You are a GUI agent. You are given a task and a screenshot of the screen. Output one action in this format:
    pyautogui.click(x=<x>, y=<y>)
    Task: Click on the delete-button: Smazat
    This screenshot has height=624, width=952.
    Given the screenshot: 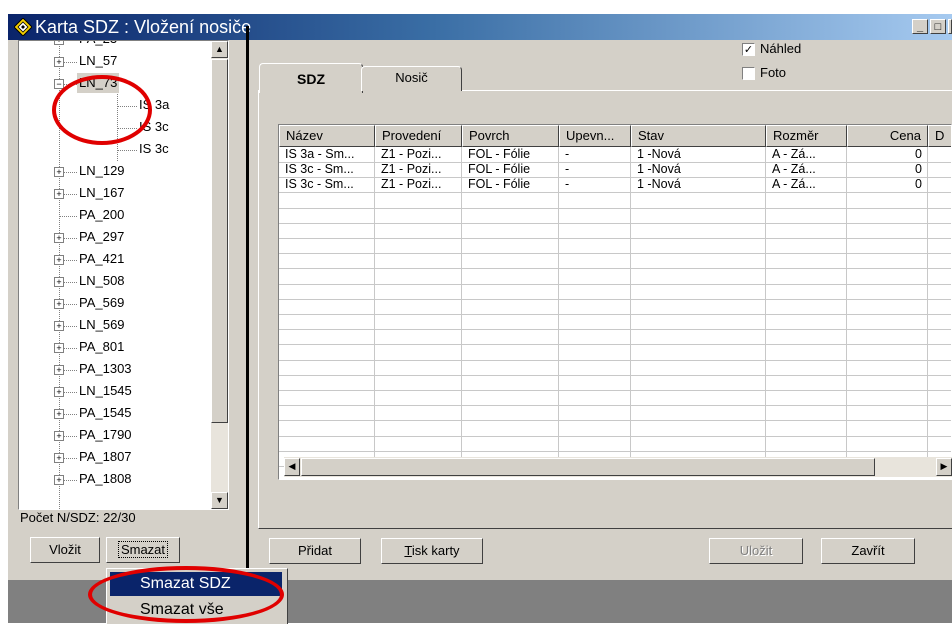 What is the action you would take?
    pyautogui.click(x=143, y=550)
    